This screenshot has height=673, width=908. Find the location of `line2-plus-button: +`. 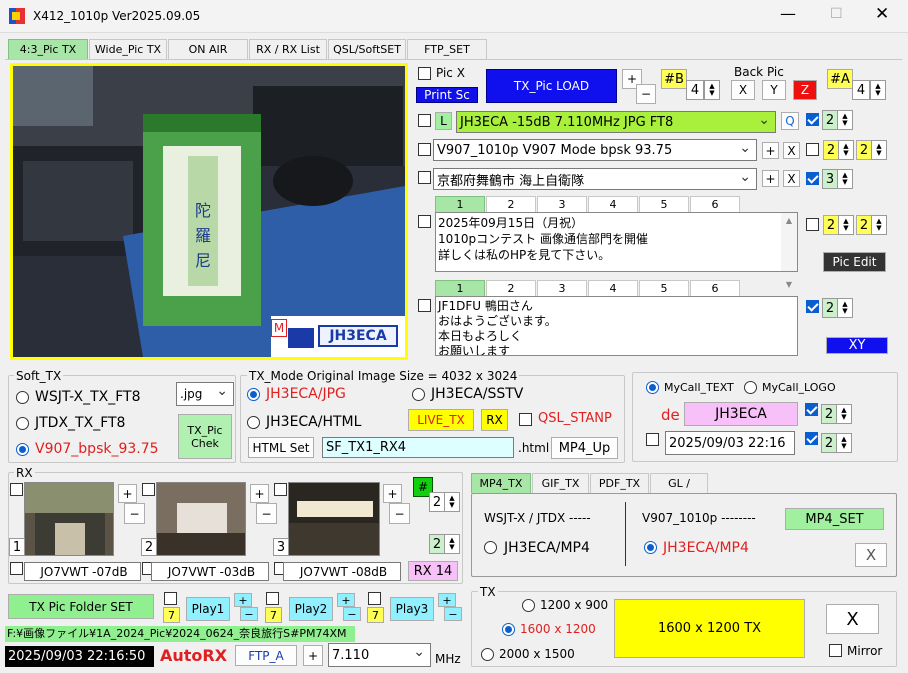

line2-plus-button: + is located at coordinates (770, 150).